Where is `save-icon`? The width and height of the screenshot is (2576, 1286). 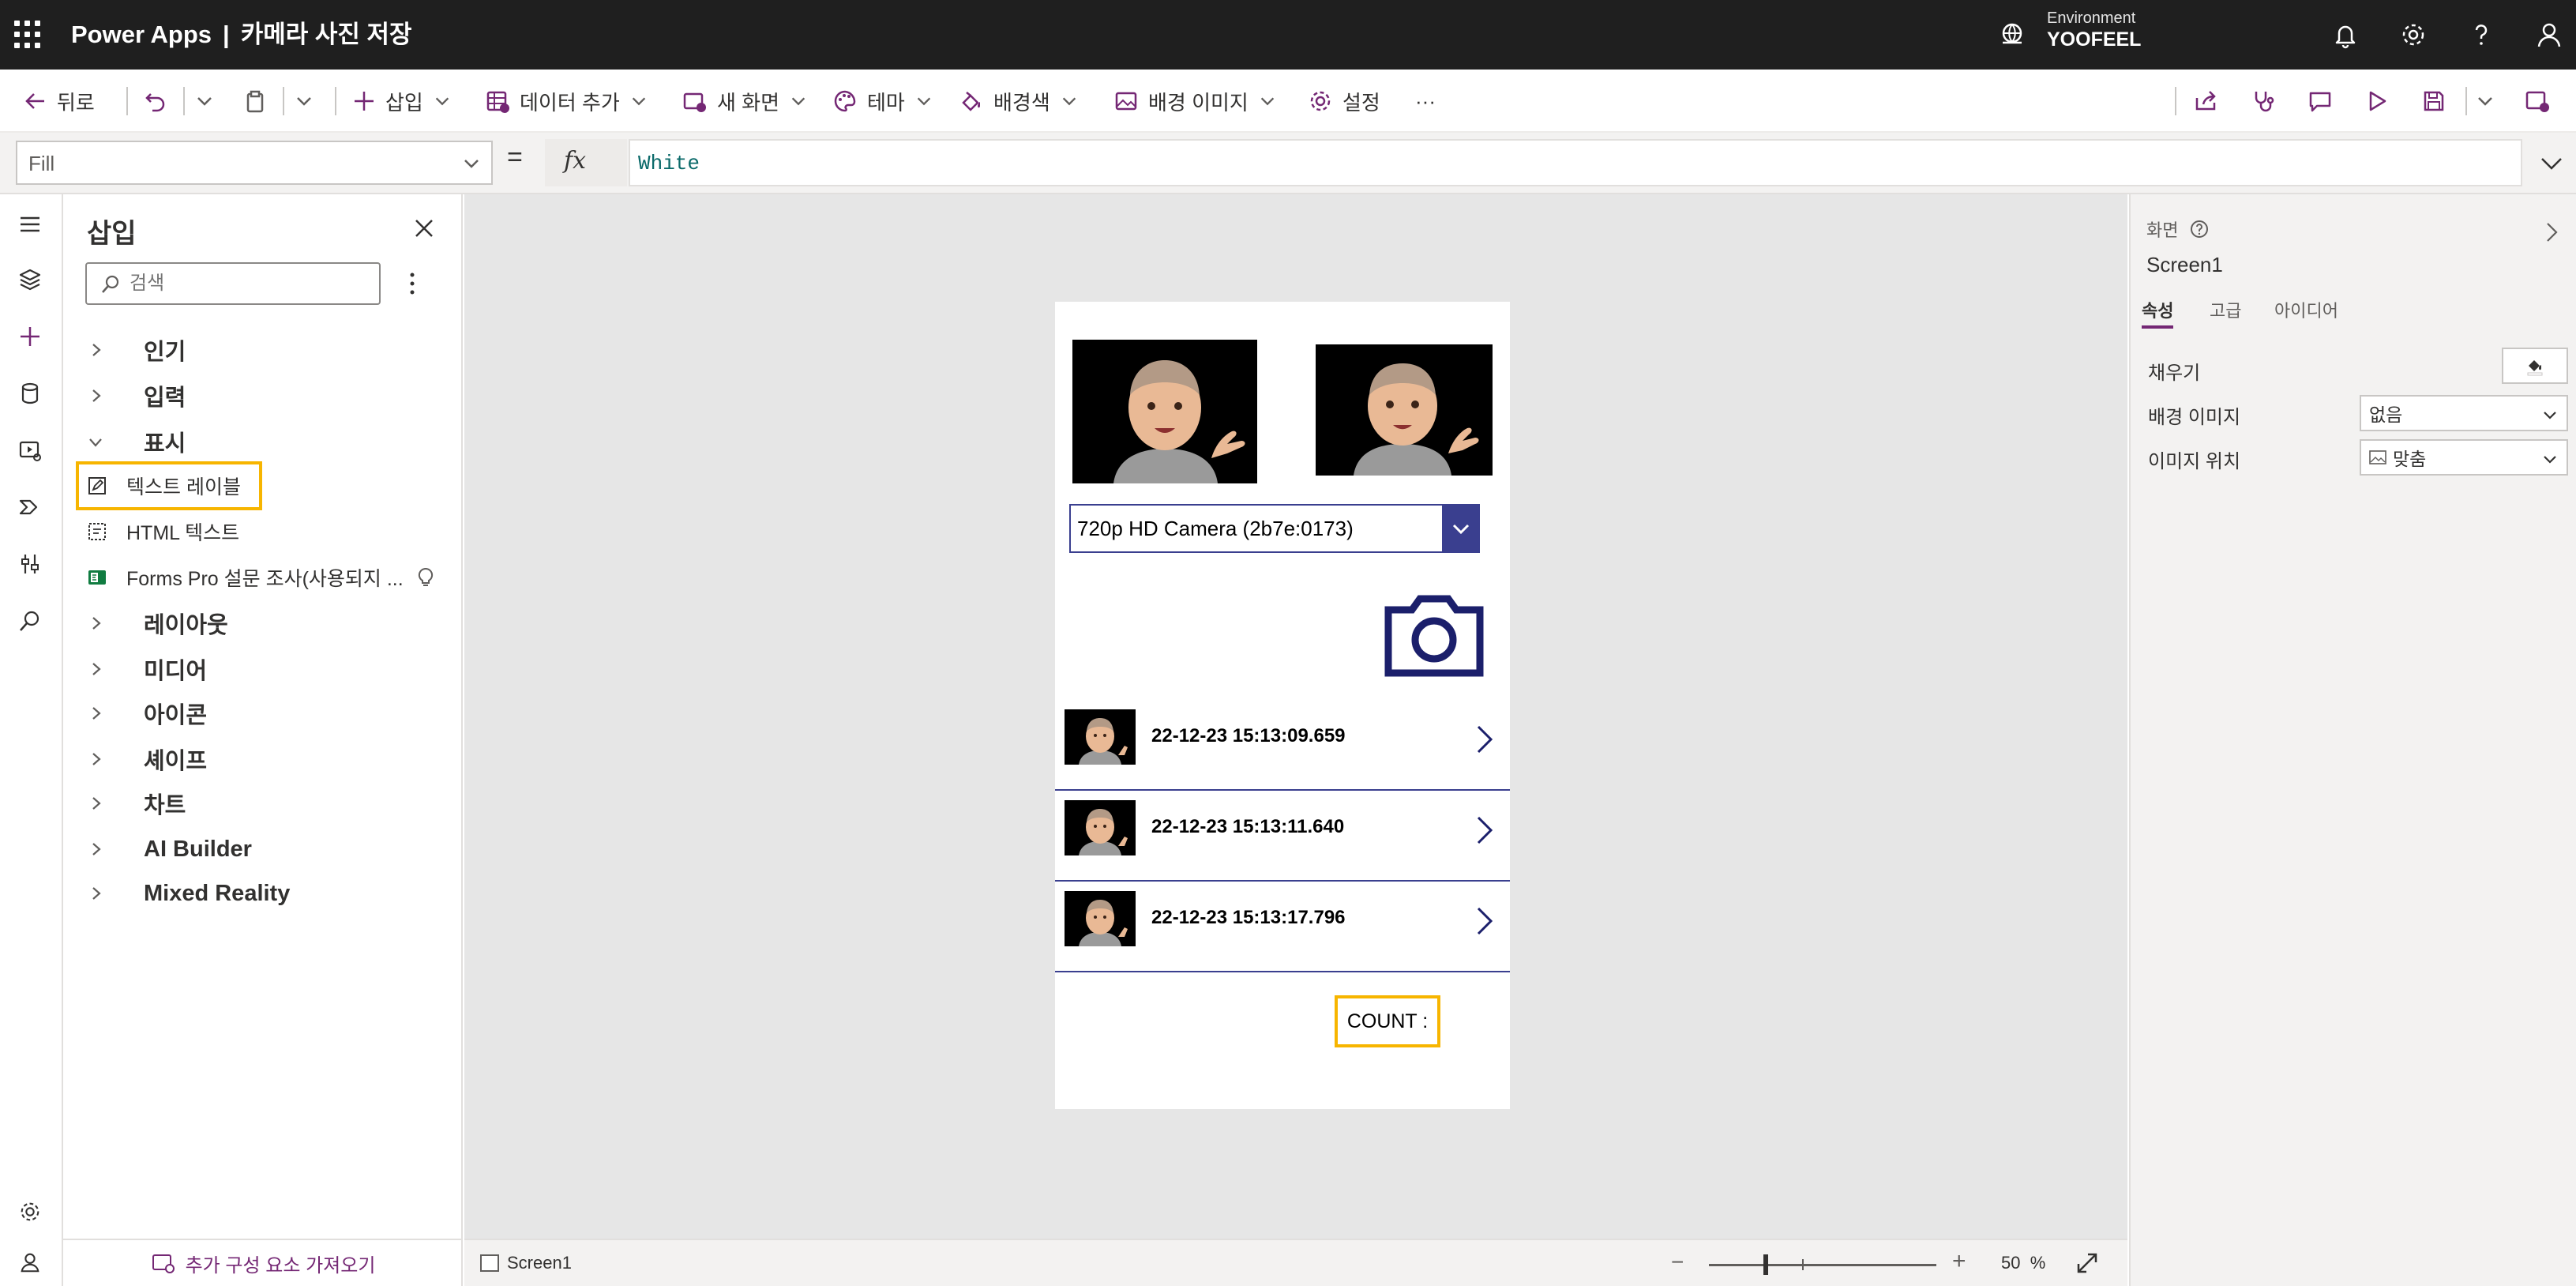
save-icon is located at coordinates (2433, 101).